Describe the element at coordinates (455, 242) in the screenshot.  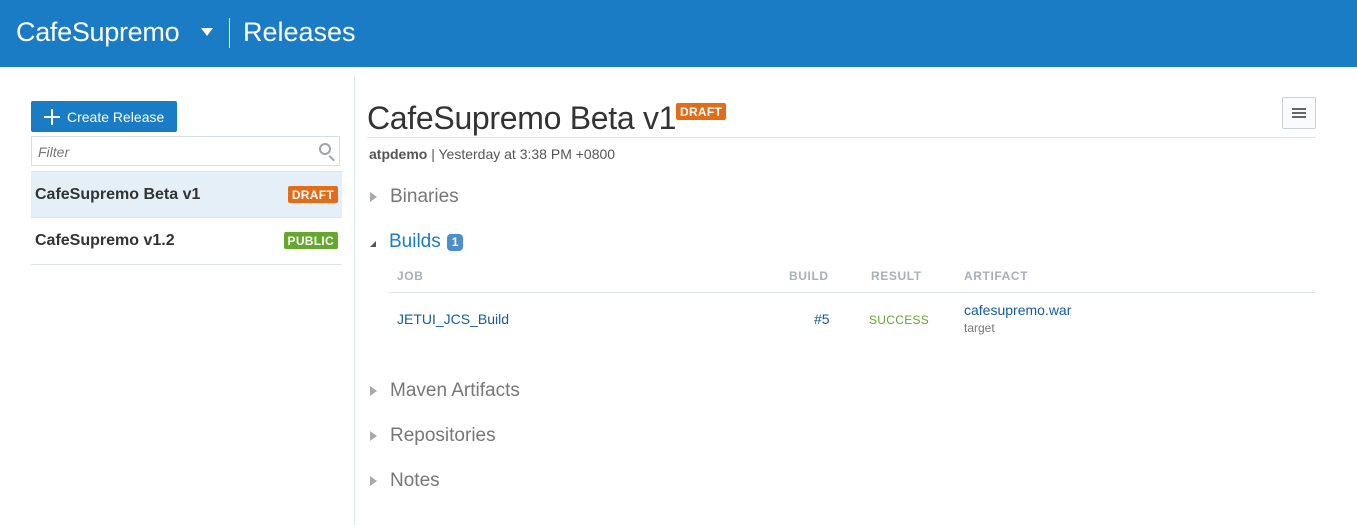
I see `builds-count-badge: 1` at that location.